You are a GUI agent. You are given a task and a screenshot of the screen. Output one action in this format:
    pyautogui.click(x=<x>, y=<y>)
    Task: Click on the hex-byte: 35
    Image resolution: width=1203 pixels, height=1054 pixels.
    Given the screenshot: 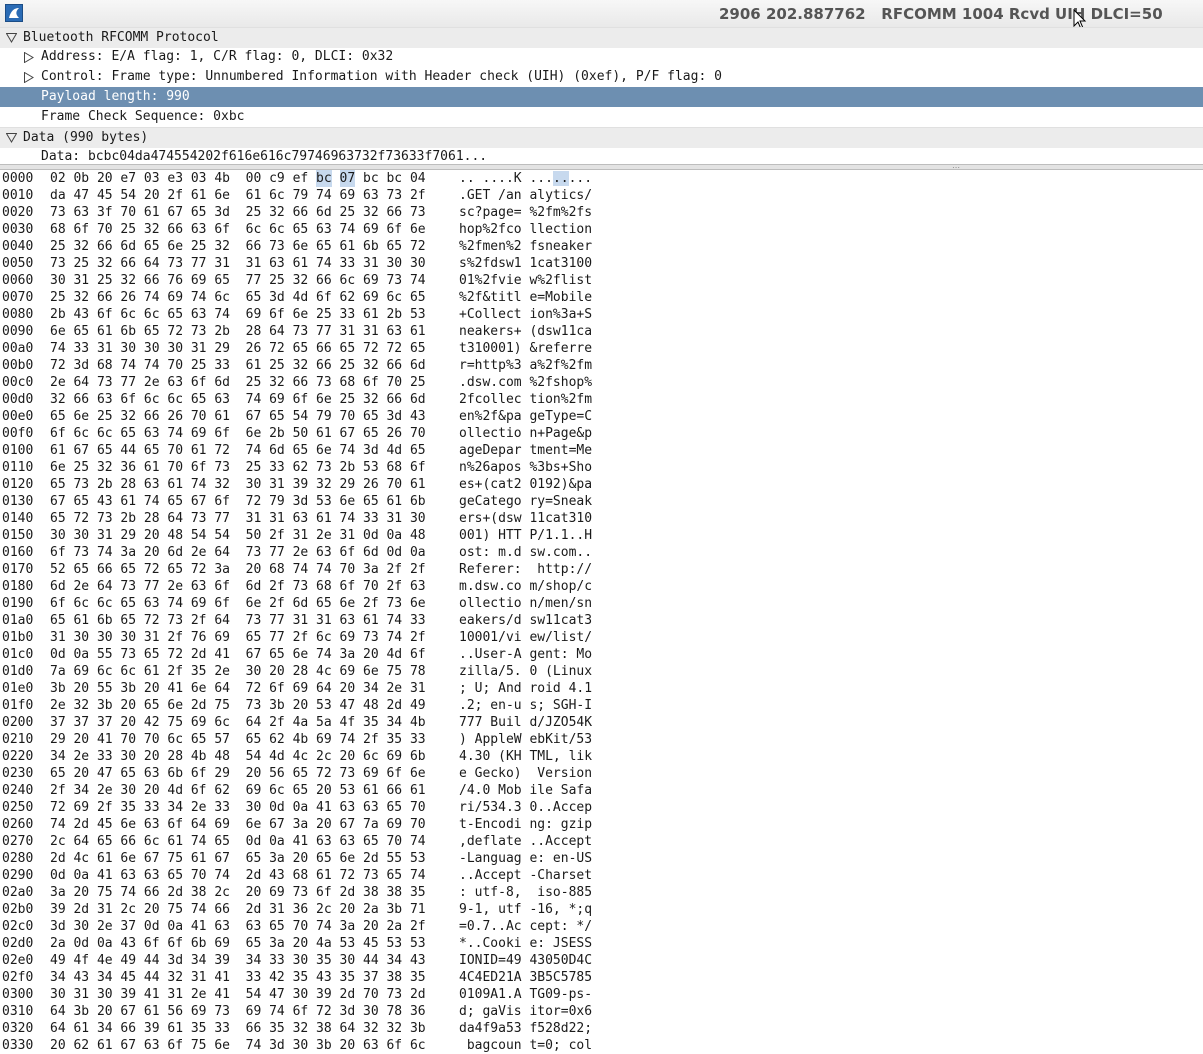 What is the action you would take?
    pyautogui.click(x=301, y=977)
    